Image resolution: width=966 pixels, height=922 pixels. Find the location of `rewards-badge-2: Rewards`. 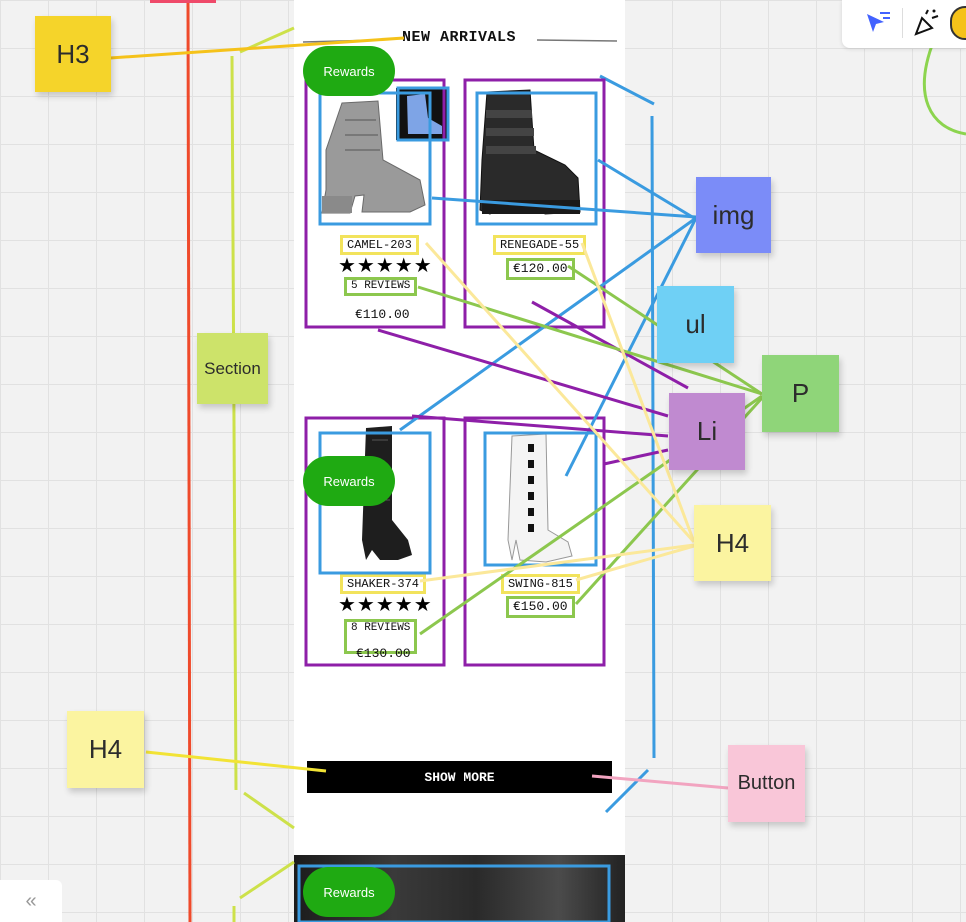

rewards-badge-2: Rewards is located at coordinates (349, 481).